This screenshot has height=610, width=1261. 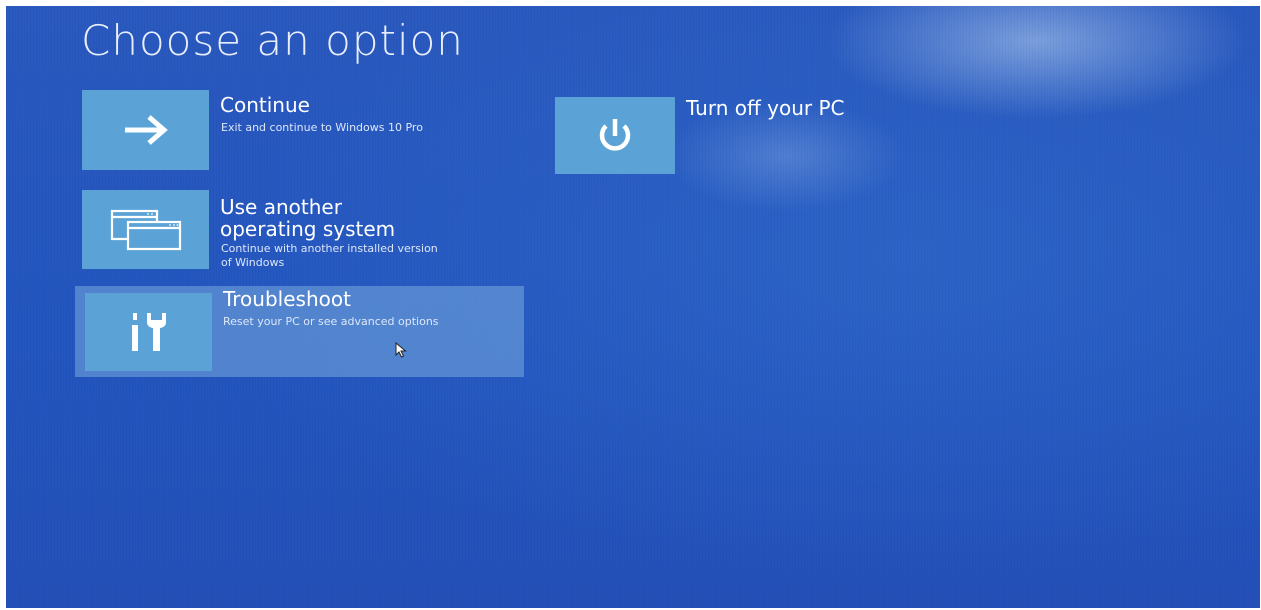 I want to click on troubleshoot-tile, so click(x=148, y=332).